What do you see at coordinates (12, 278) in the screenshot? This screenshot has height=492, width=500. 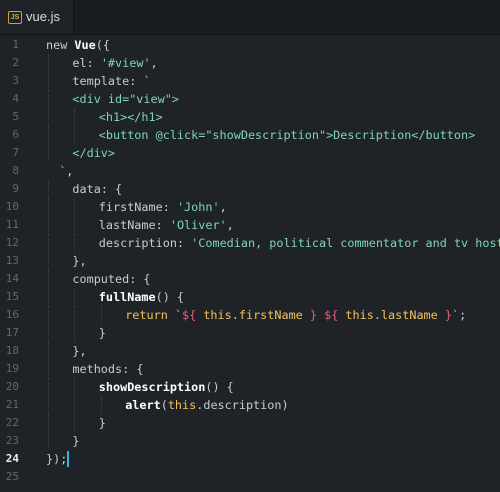 I see `line-number: 14` at bounding box center [12, 278].